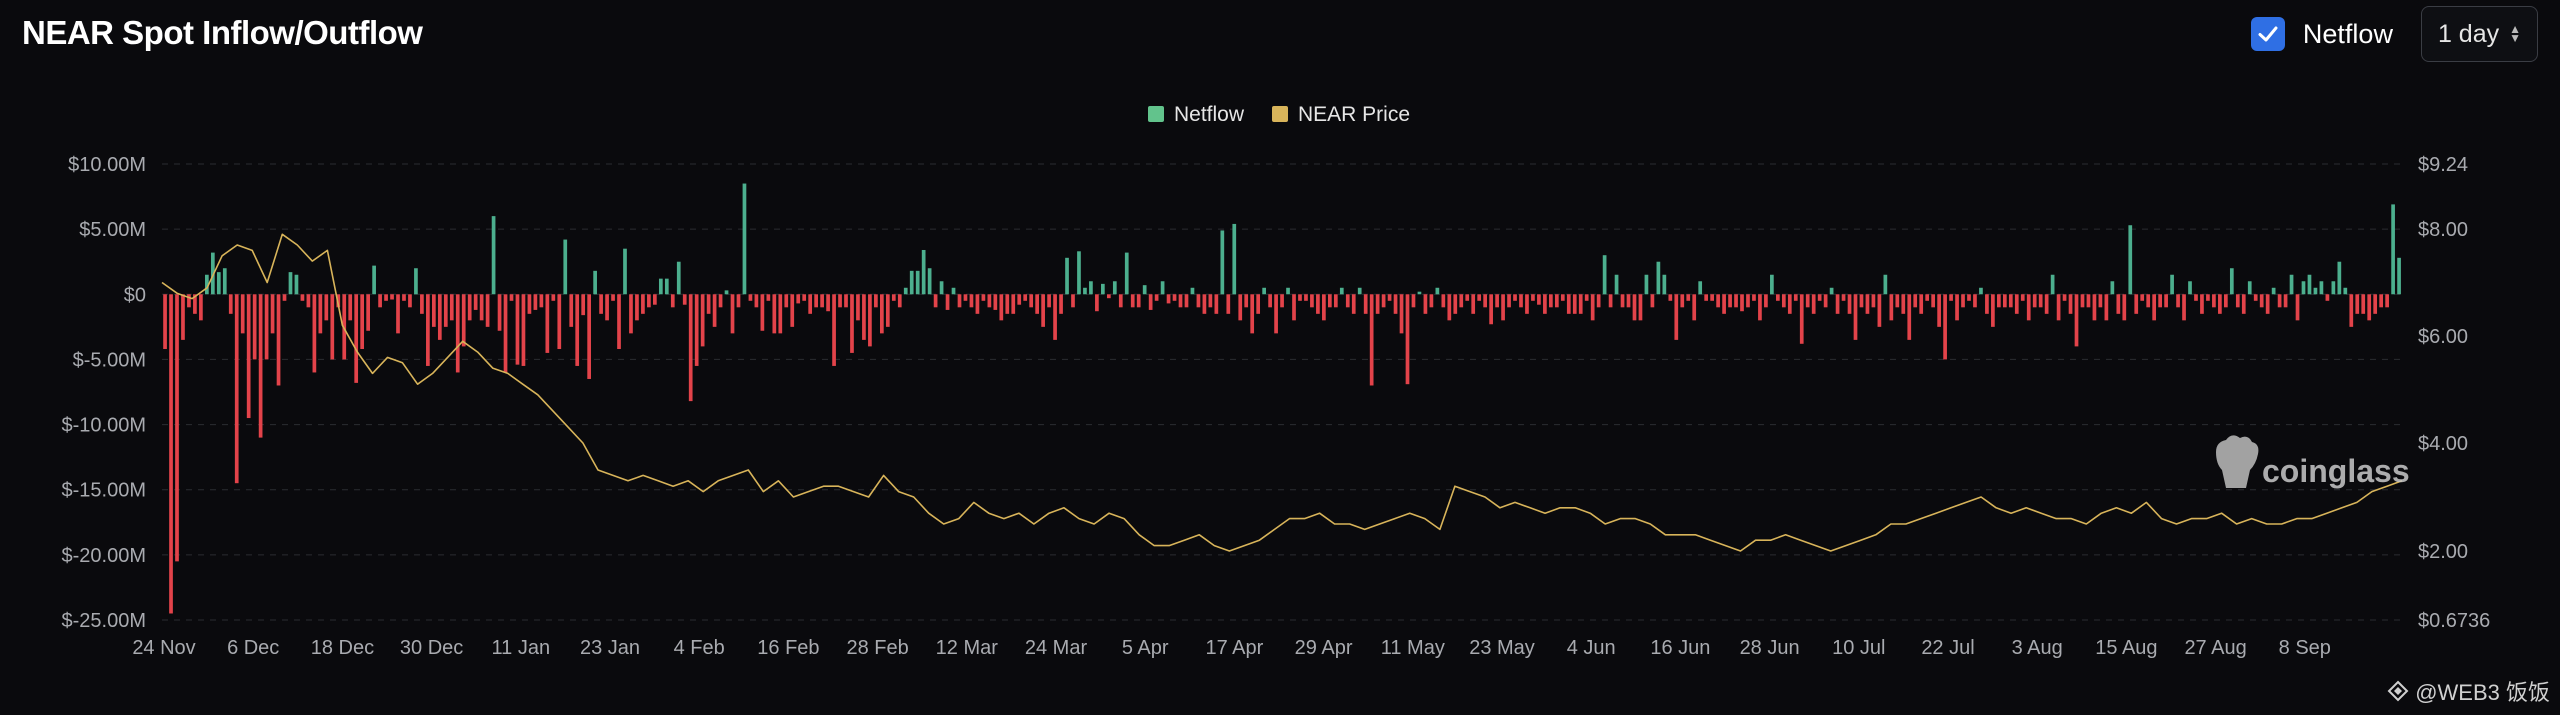 The image size is (2560, 715). I want to click on x-tick-label: 15 Aug, so click(2126, 648).